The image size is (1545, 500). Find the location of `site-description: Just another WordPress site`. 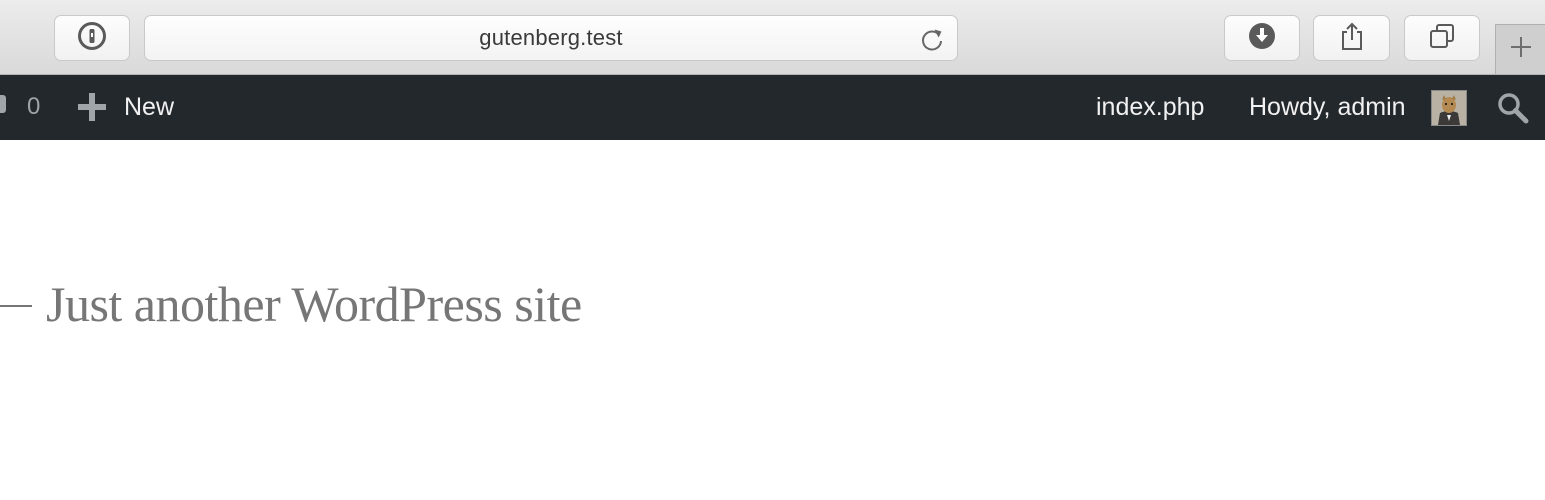

site-description: Just another WordPress site is located at coordinates (291, 304).